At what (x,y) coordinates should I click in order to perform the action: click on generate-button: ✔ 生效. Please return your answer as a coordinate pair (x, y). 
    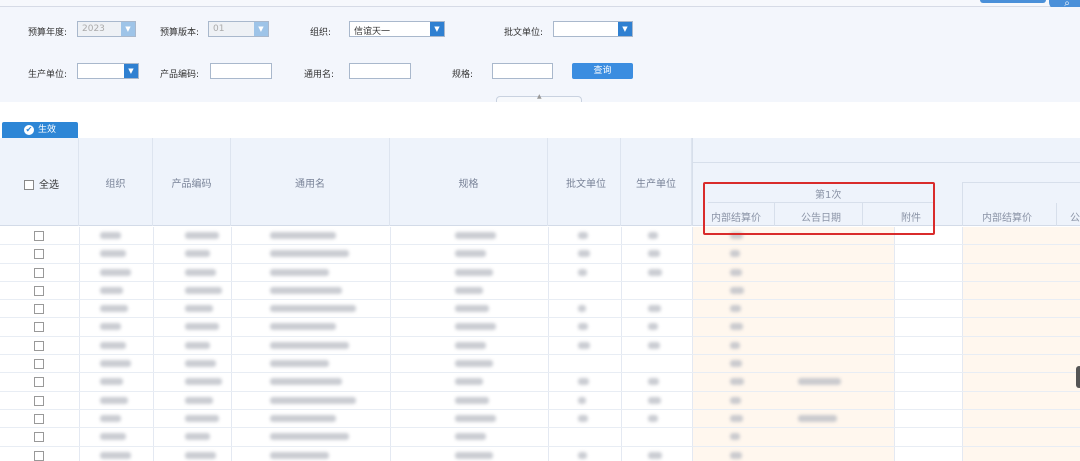
    Looking at the image, I should click on (40, 130).